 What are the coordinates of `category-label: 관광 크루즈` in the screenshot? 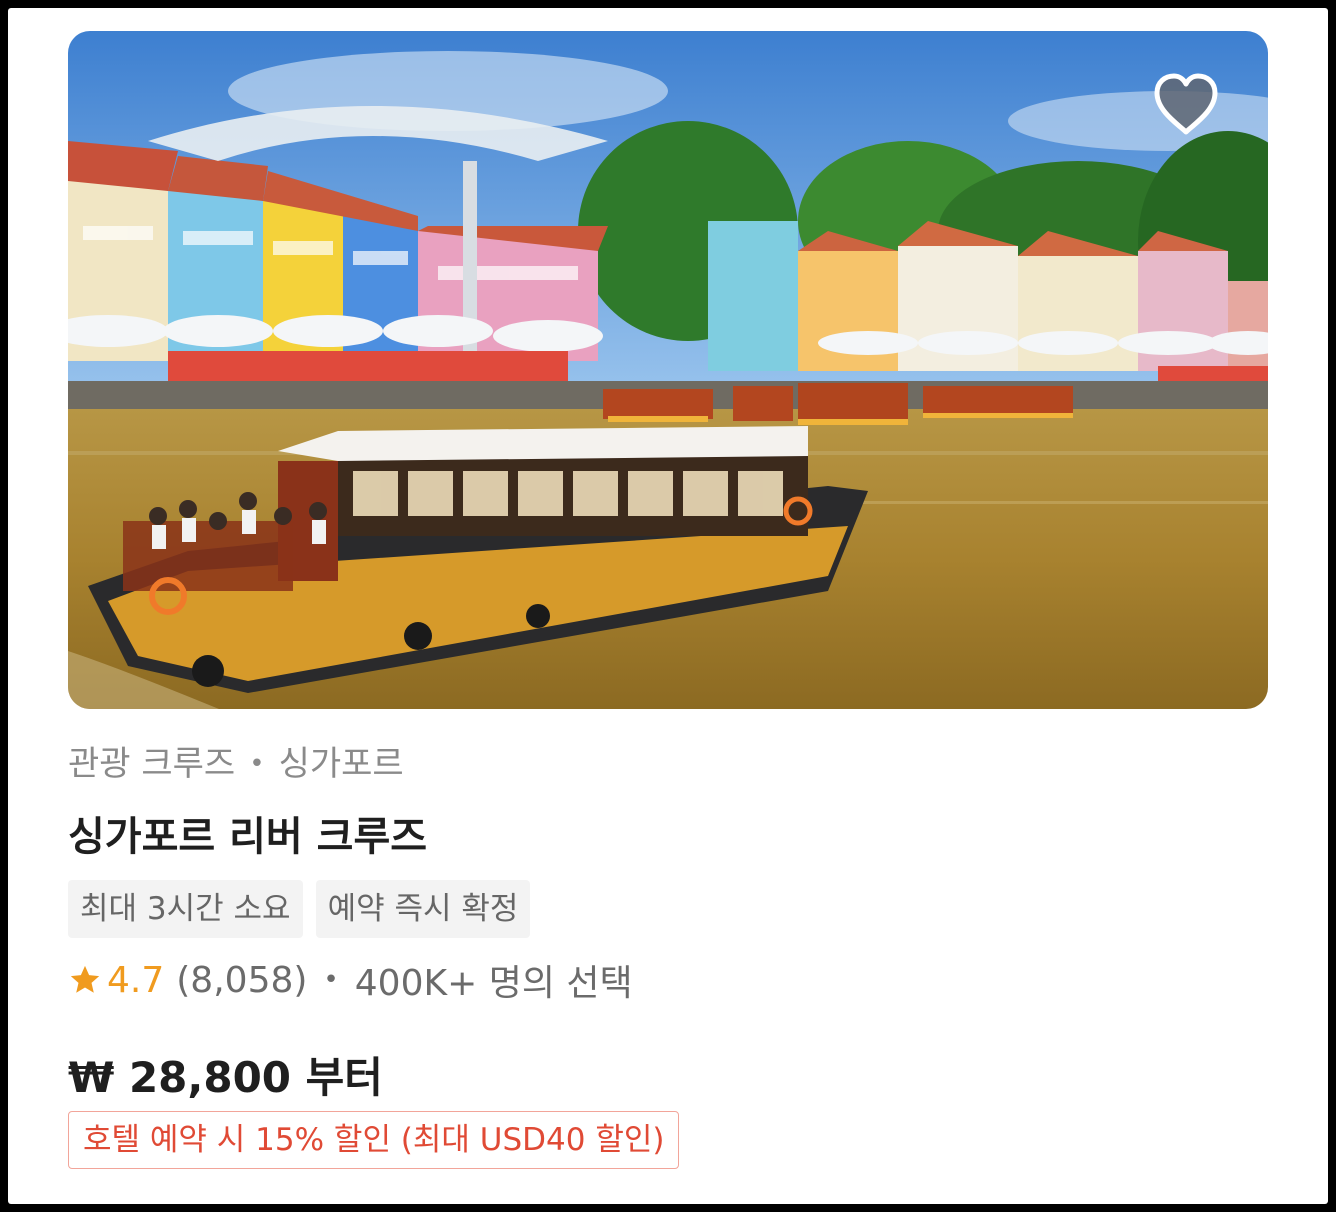 It's located at (152, 764).